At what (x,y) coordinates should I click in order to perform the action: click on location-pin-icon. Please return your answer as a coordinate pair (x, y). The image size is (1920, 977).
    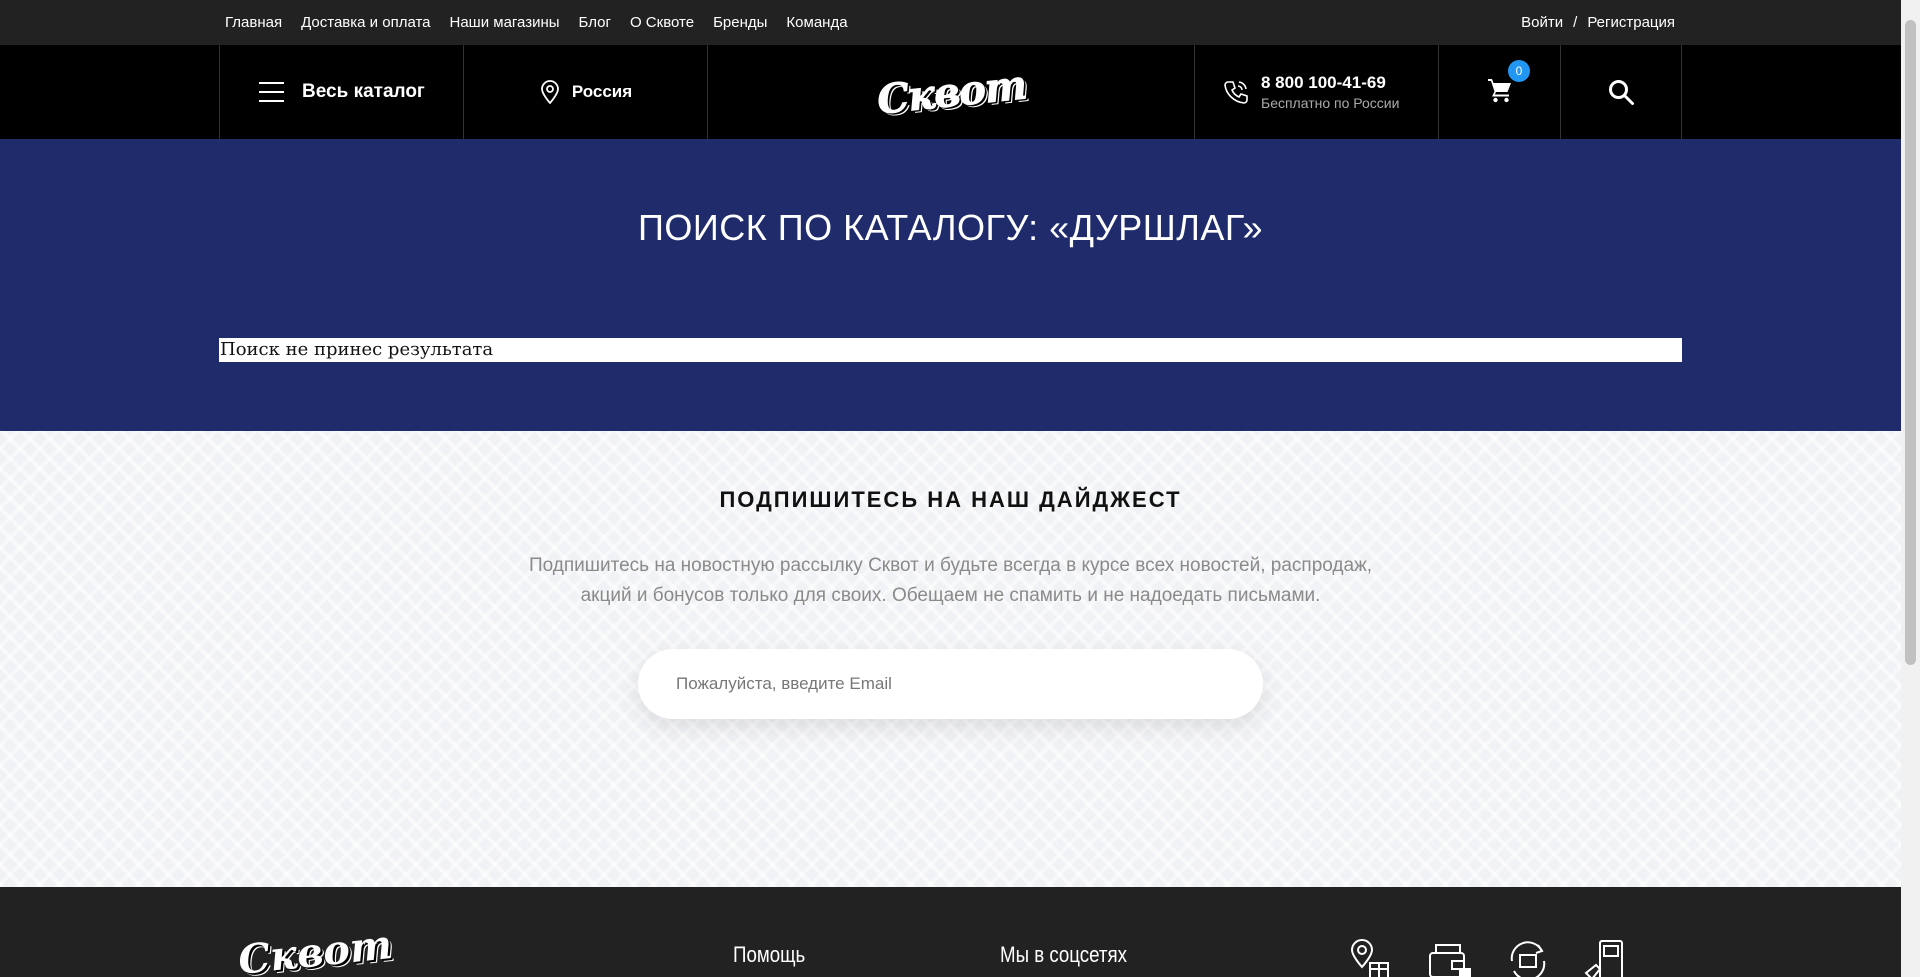
    Looking at the image, I should click on (549, 92).